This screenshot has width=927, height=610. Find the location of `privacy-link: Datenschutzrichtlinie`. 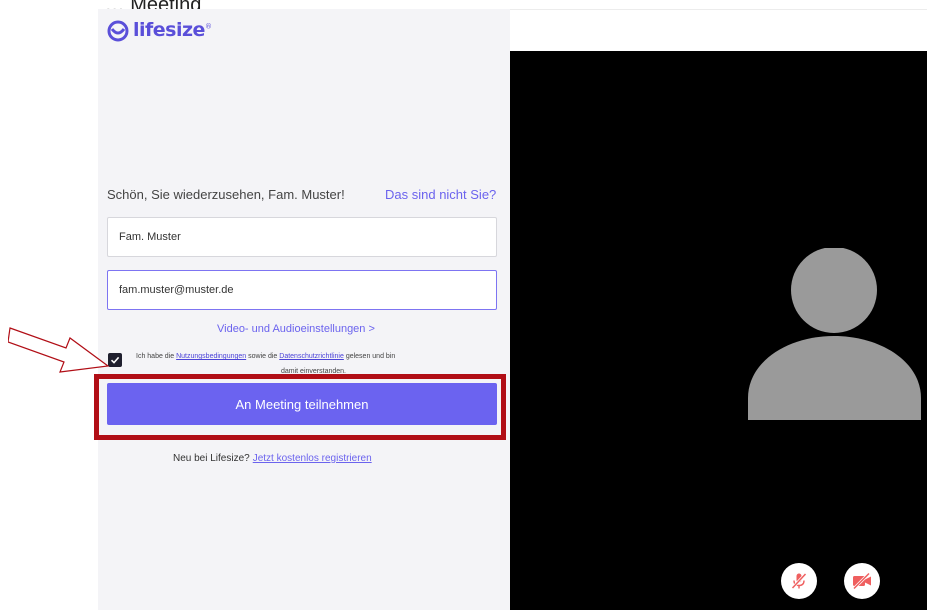

privacy-link: Datenschutzrichtlinie is located at coordinates (311, 356).